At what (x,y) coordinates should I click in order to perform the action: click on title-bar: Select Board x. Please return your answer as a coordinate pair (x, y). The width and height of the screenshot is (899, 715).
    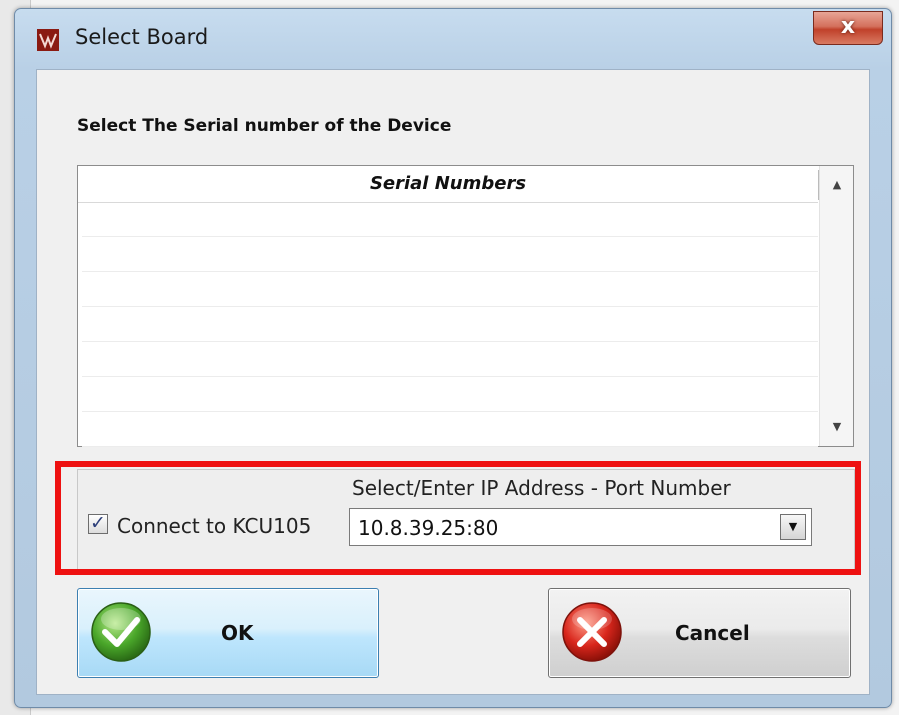
    Looking at the image, I should click on (453, 38).